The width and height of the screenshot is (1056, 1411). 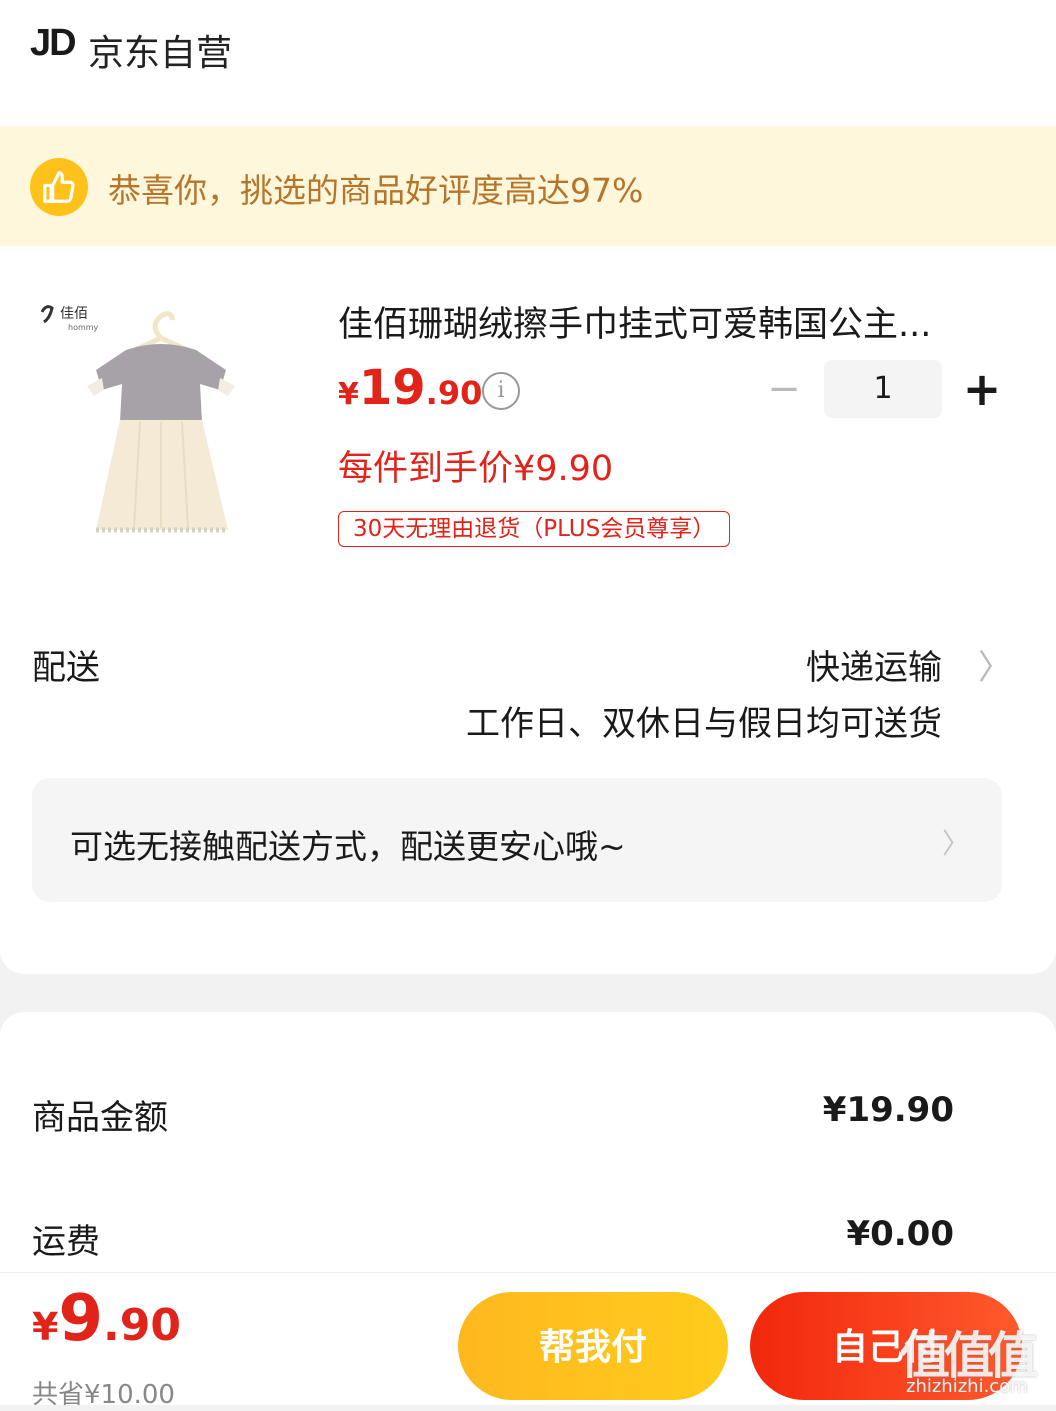 I want to click on goods-amount-value: ¥19.90, so click(x=888, y=1110).